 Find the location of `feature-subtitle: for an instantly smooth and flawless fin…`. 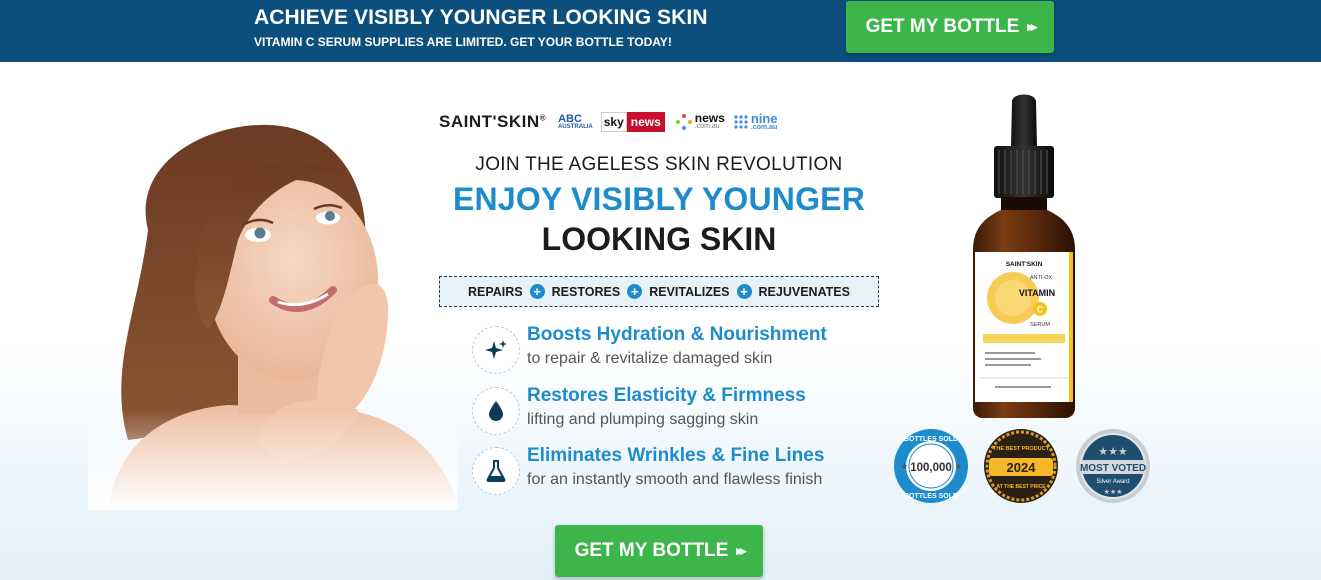

feature-subtitle: for an instantly smooth and flawless fin… is located at coordinates (675, 479).